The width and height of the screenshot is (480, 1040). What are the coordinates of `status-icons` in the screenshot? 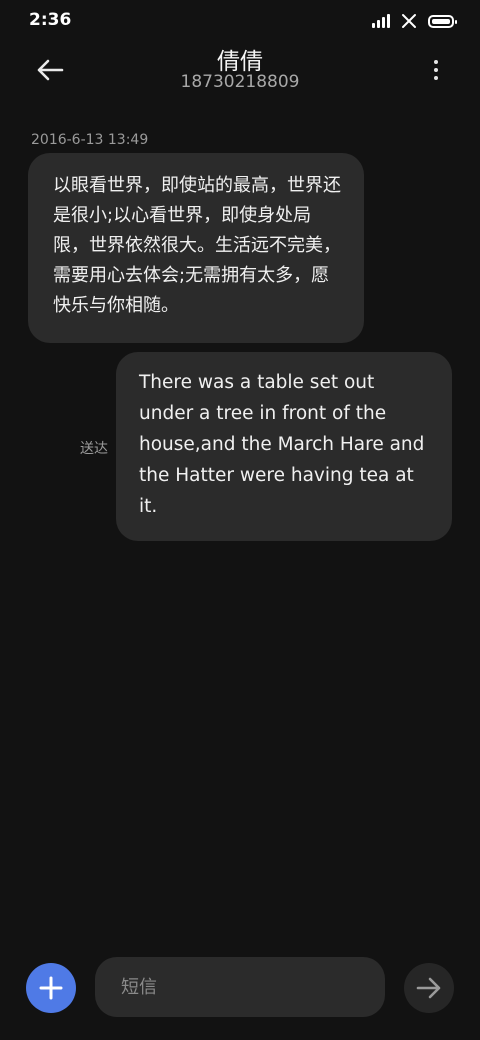 It's located at (414, 21).